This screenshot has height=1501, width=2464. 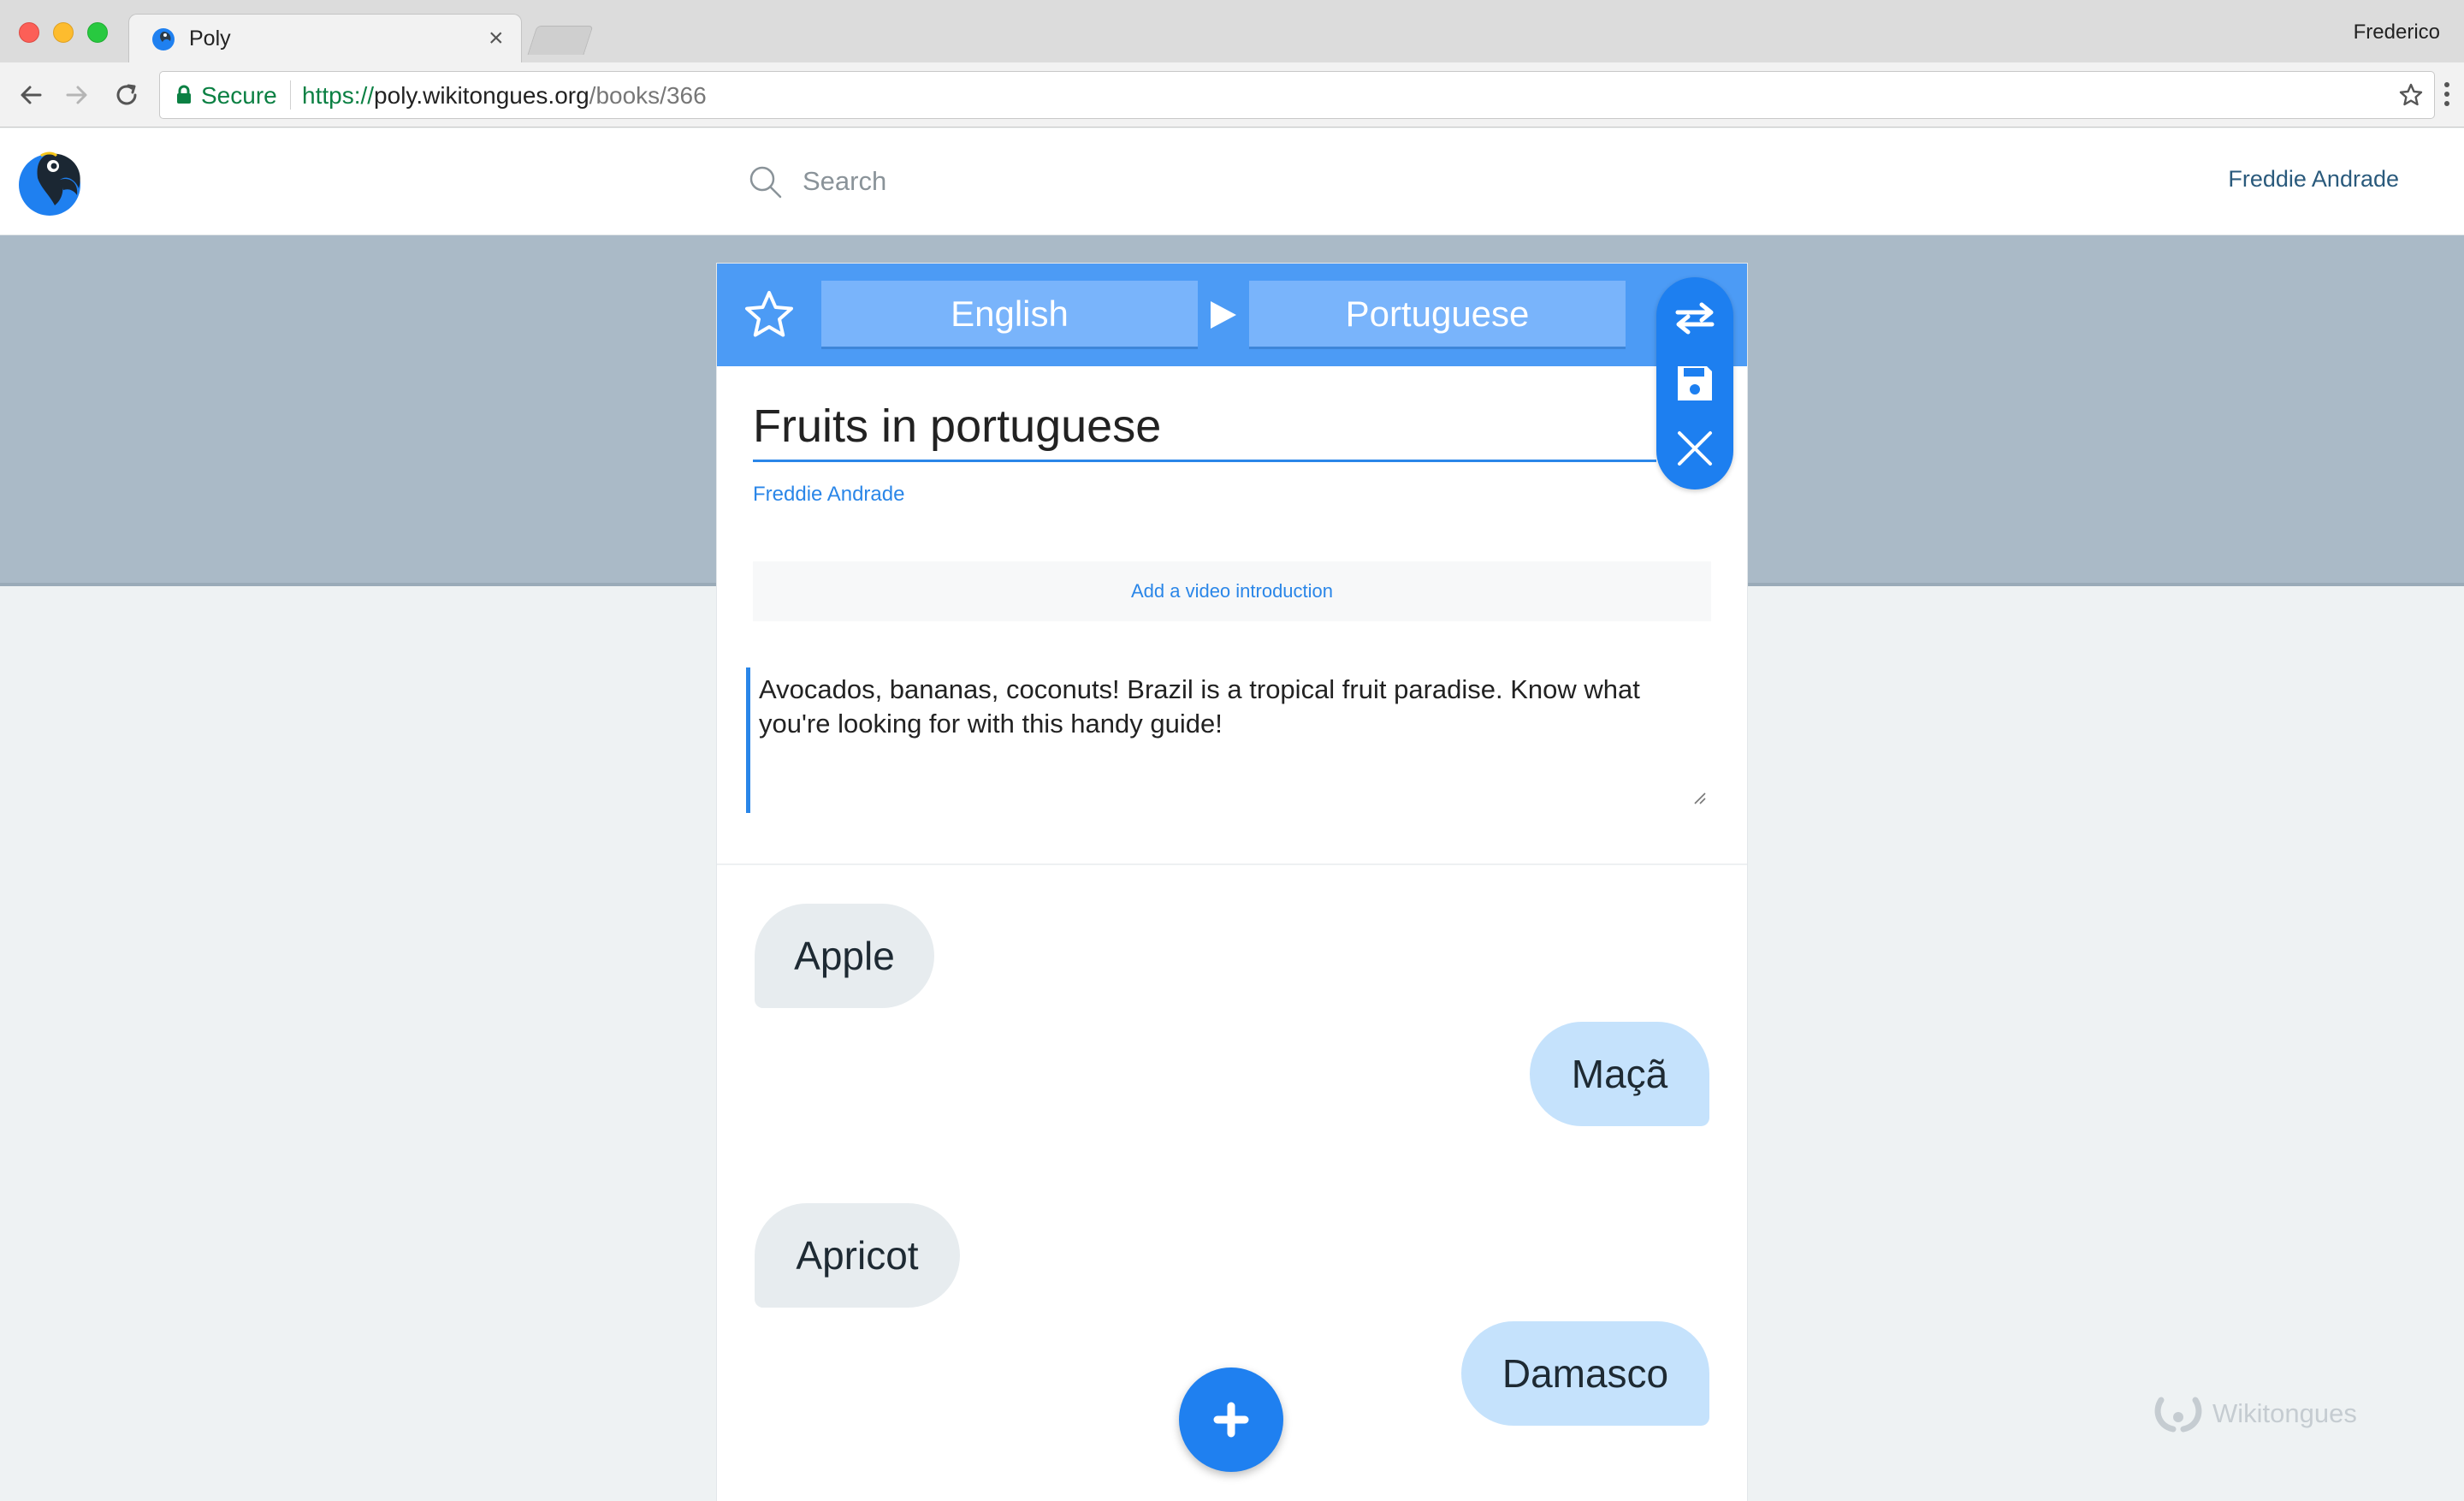 I want to click on back-arrow-icon, so click(x=31, y=95).